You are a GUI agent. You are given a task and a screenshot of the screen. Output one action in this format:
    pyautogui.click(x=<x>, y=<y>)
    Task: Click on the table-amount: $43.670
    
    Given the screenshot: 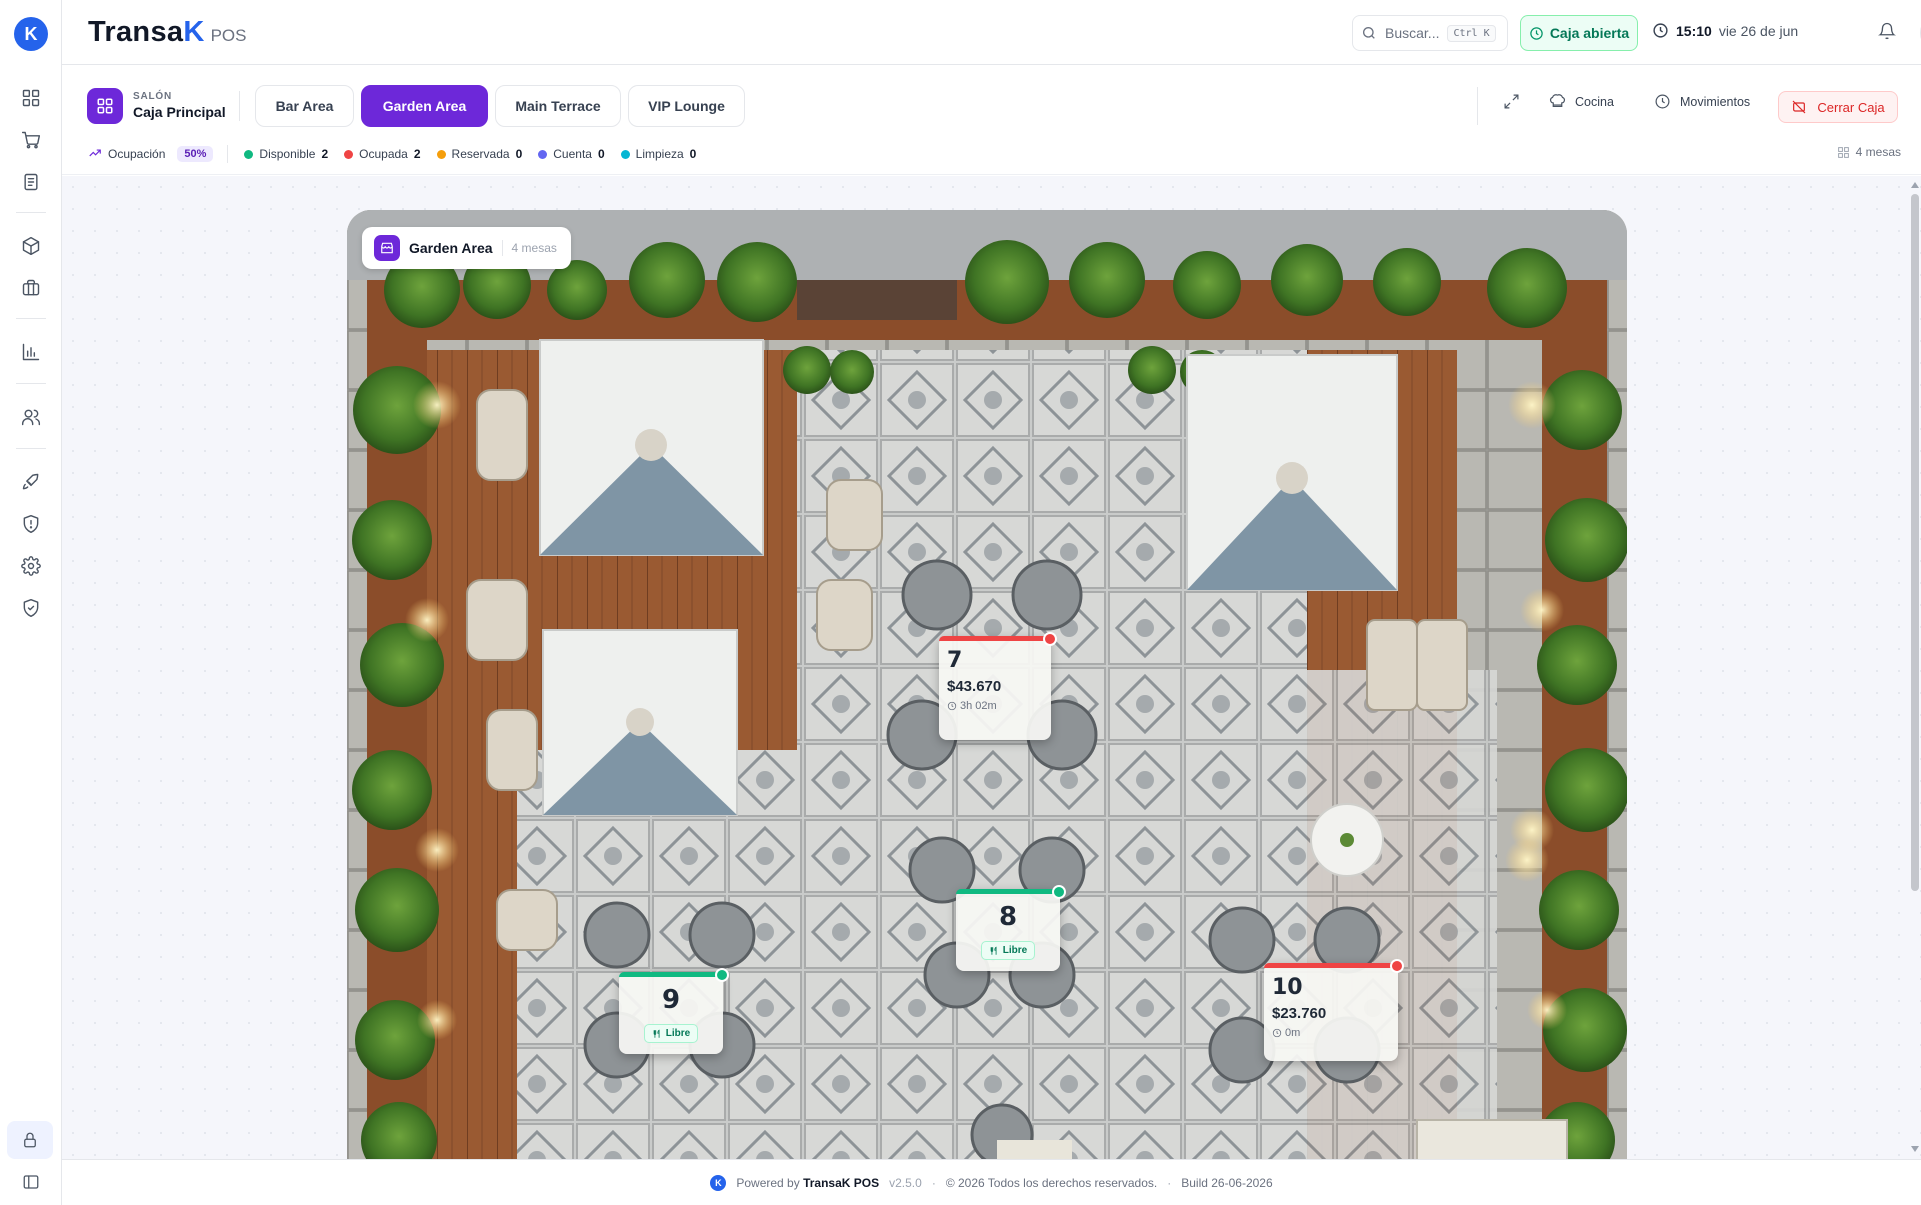 What is the action you would take?
    pyautogui.click(x=974, y=686)
    